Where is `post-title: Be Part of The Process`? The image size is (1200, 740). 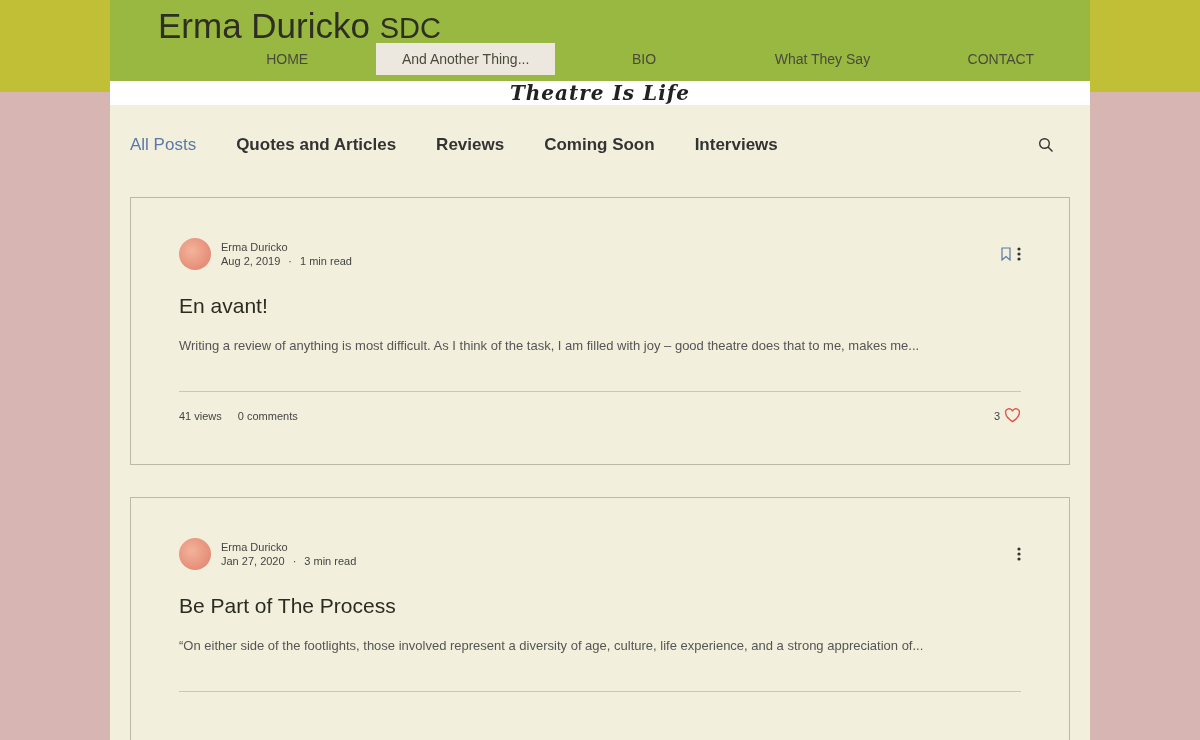 post-title: Be Part of The Process is located at coordinates (600, 606).